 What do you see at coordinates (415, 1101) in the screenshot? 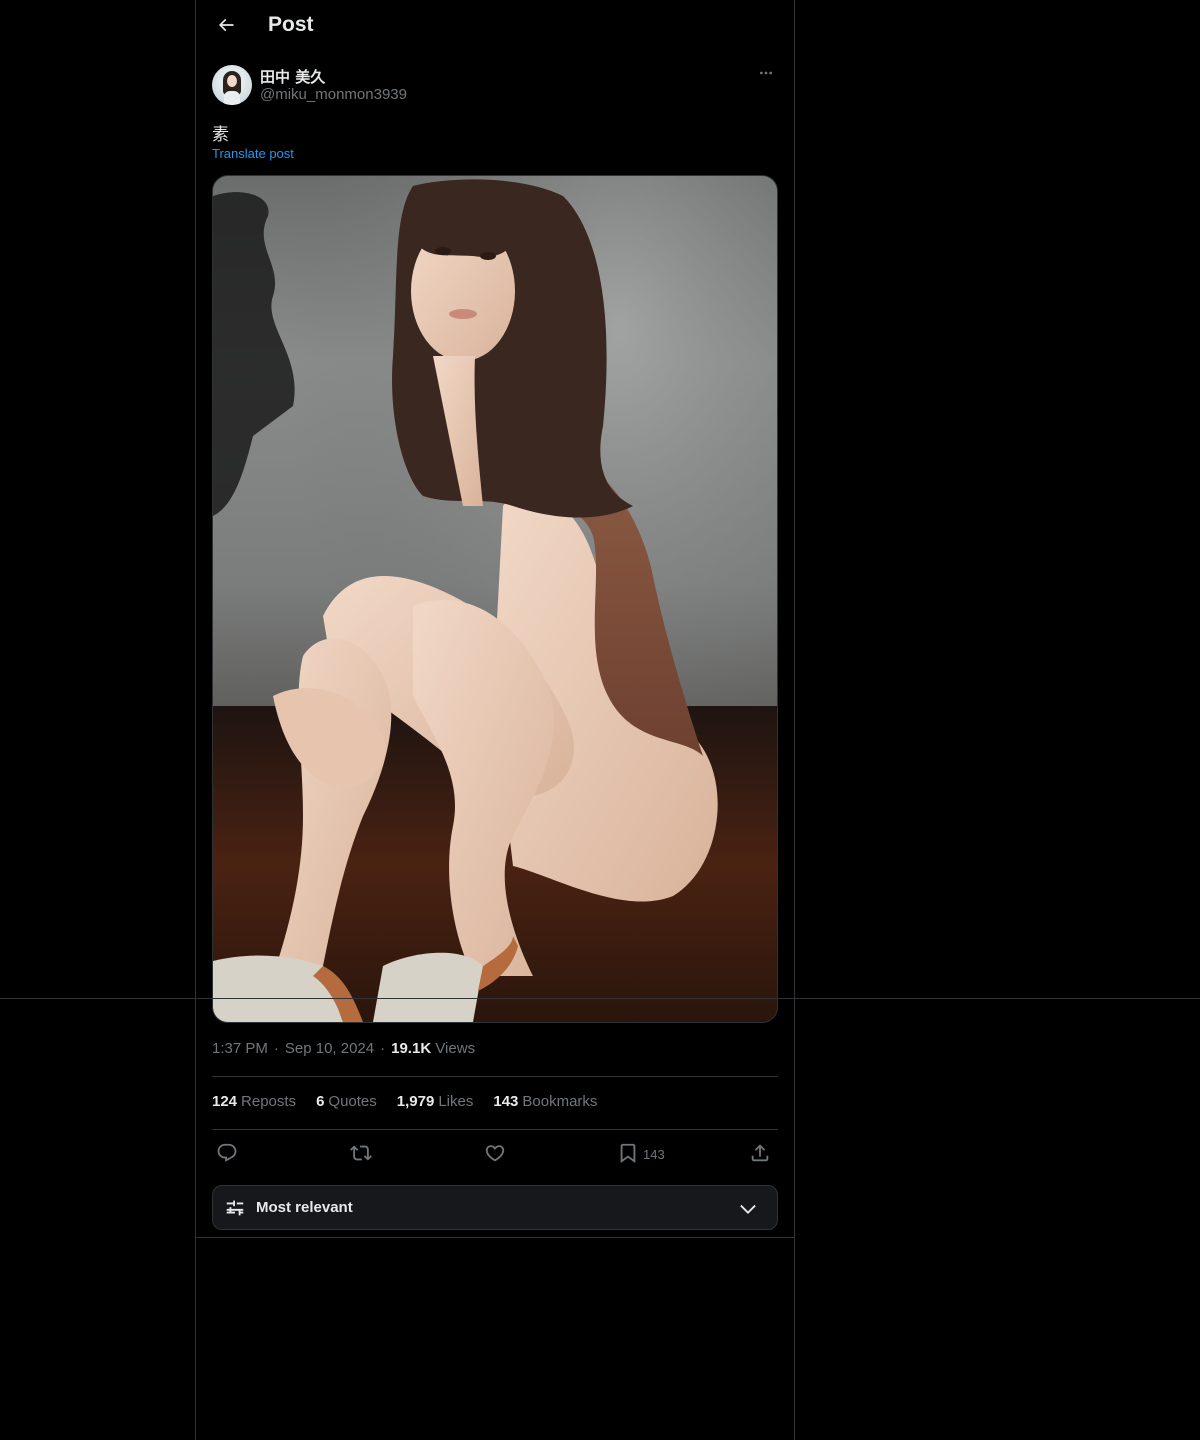
I see `stat-count: 1,979` at bounding box center [415, 1101].